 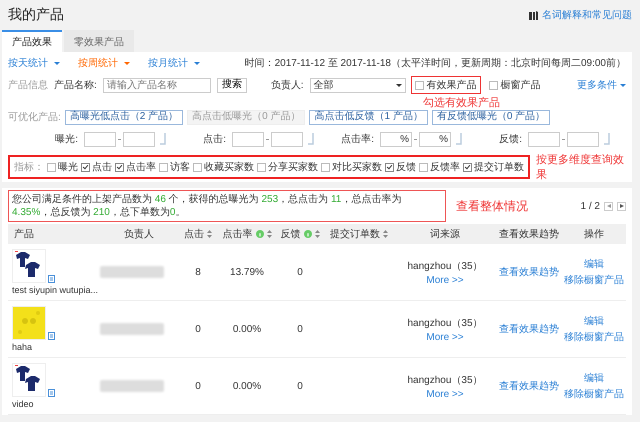 I want to click on section-label: 指标：, so click(x=29, y=167).